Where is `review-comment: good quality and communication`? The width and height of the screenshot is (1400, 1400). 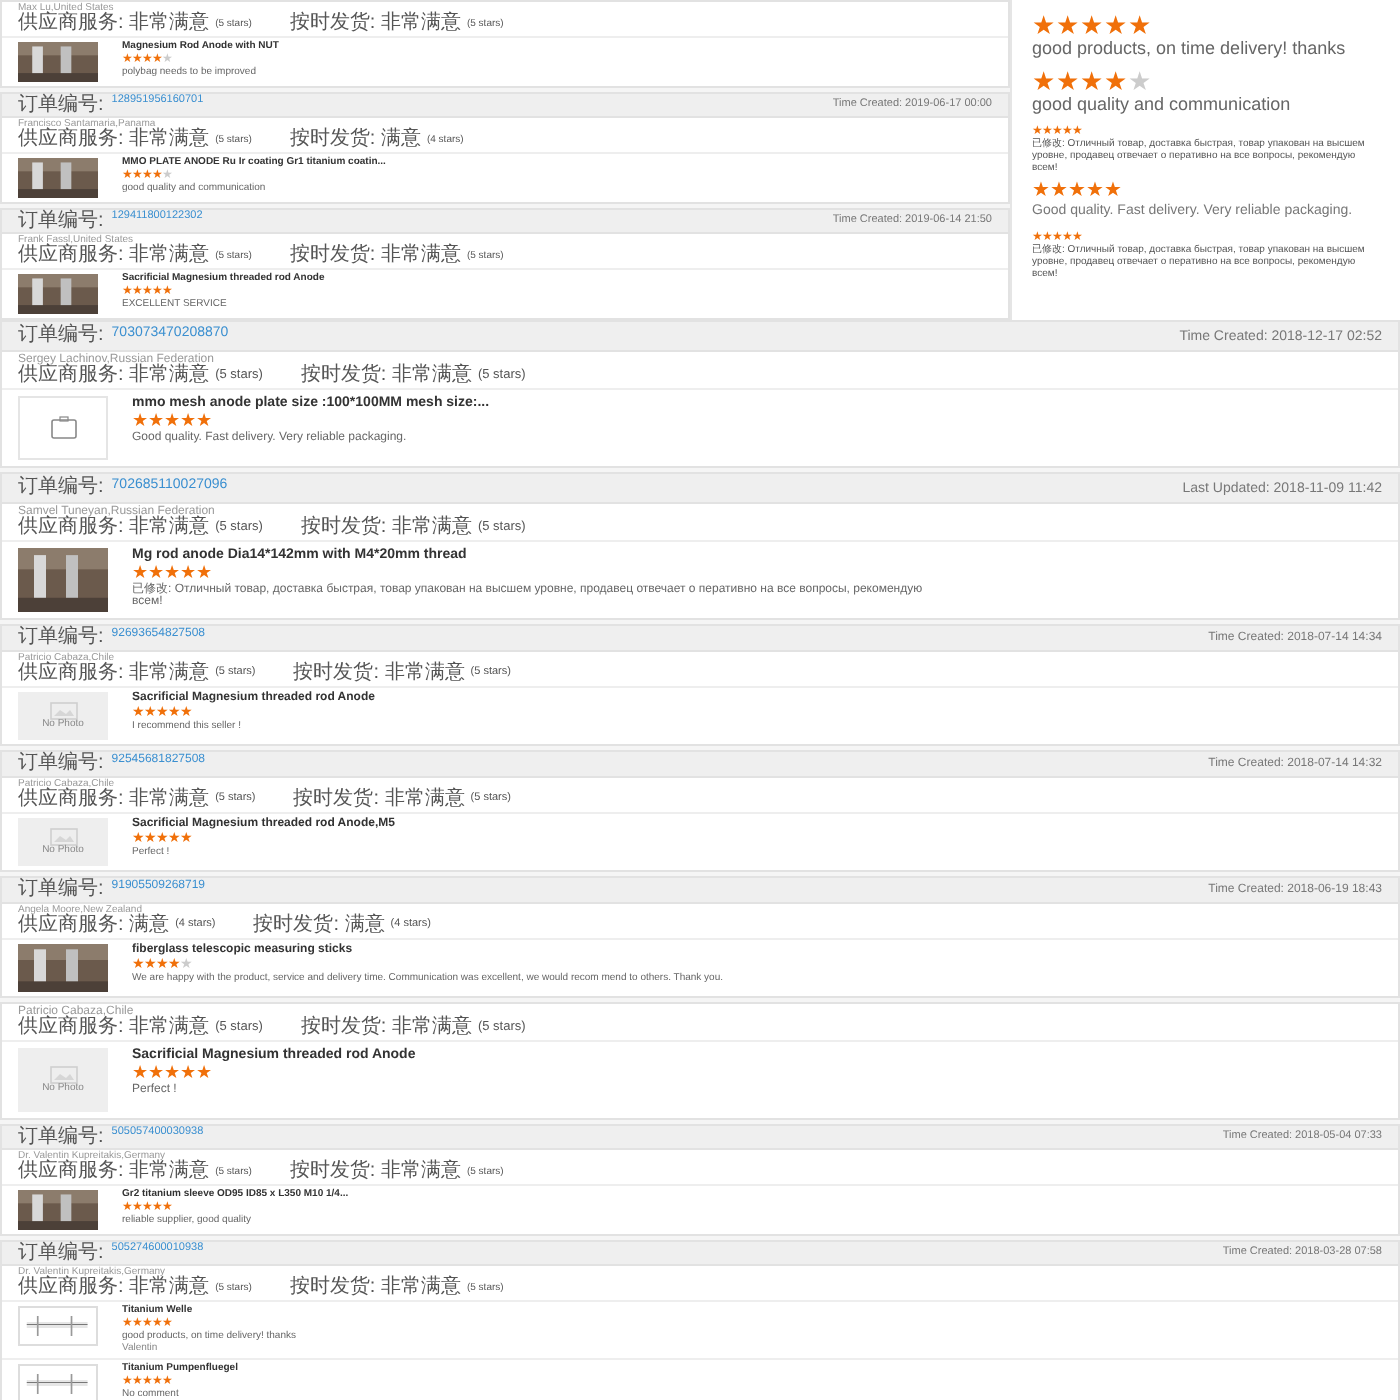 review-comment: good quality and communication is located at coordinates (1162, 105).